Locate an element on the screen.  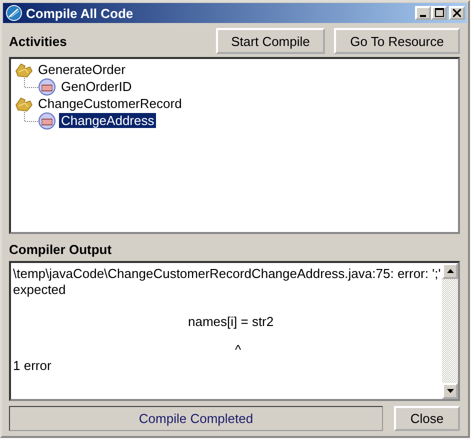
output-line: 1 error is located at coordinates (32, 366).